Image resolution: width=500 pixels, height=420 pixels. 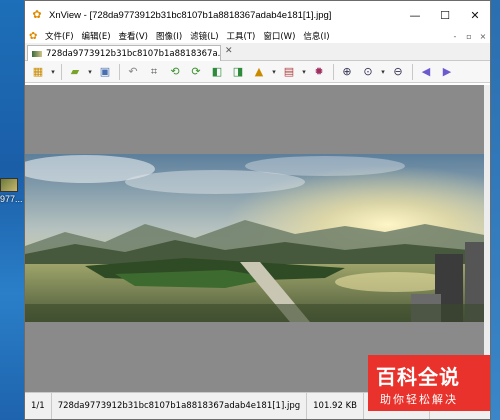 I want to click on mdi-restore-button: ▫, so click(x=469, y=36).